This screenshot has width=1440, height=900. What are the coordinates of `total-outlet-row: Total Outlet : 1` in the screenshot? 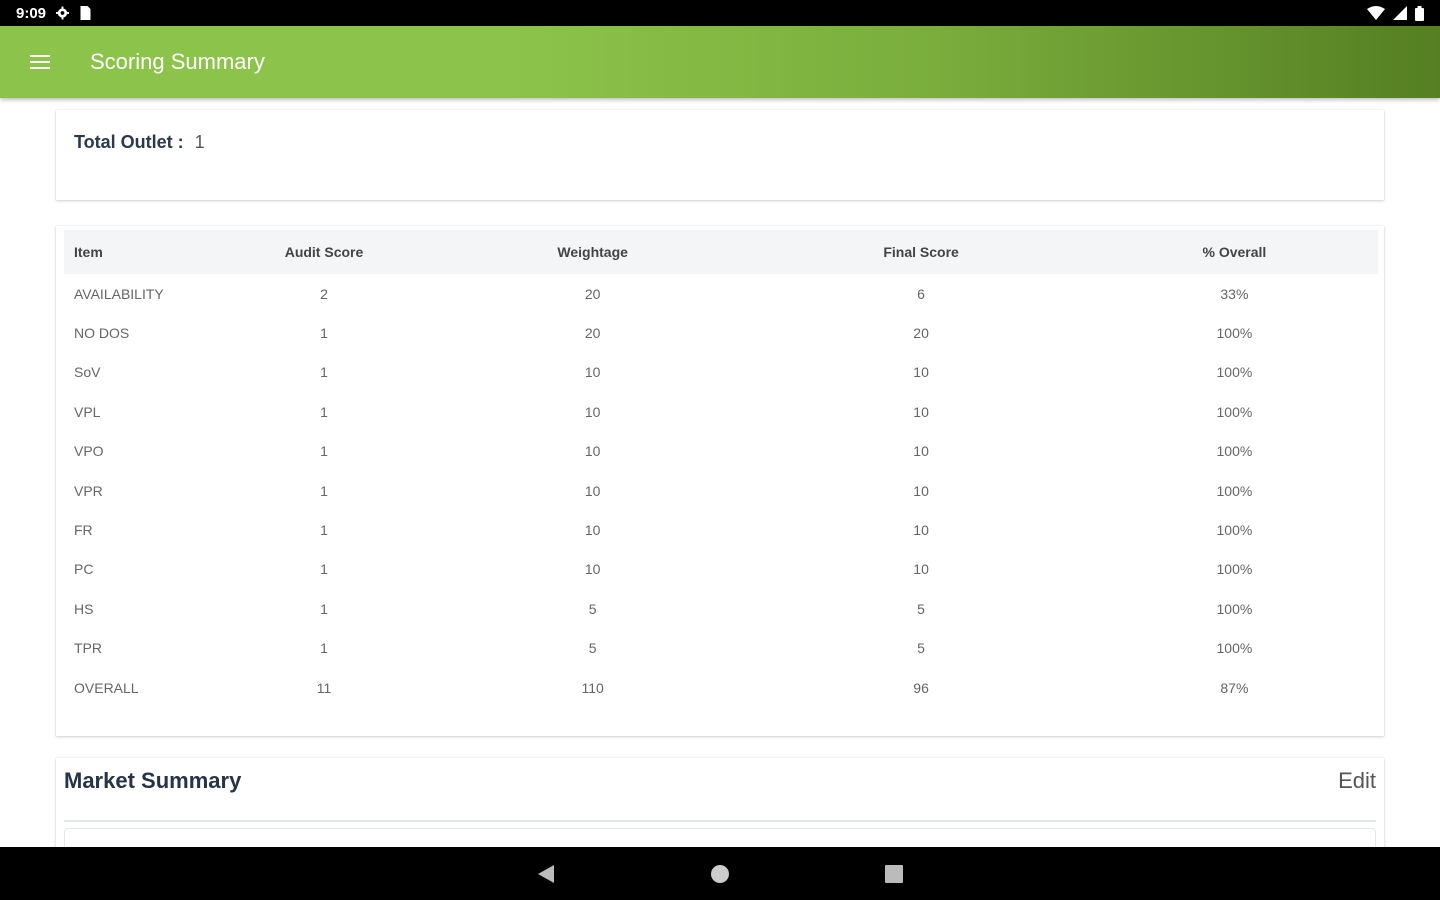 It's located at (139, 142).